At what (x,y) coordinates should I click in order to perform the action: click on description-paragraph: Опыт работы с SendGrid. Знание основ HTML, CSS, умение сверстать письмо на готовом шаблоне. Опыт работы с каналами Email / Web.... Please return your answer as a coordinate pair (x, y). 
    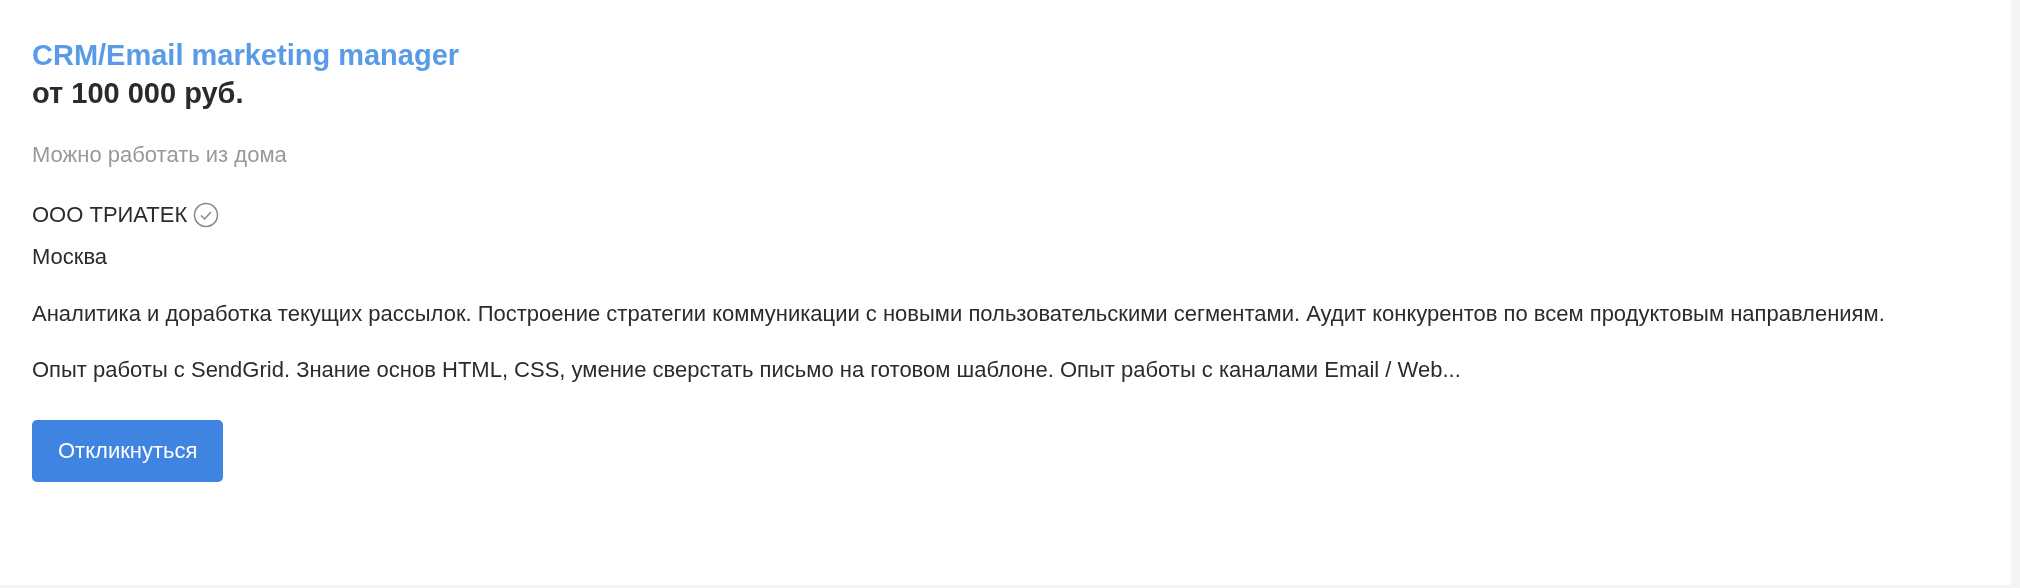
    Looking at the image, I should click on (746, 370).